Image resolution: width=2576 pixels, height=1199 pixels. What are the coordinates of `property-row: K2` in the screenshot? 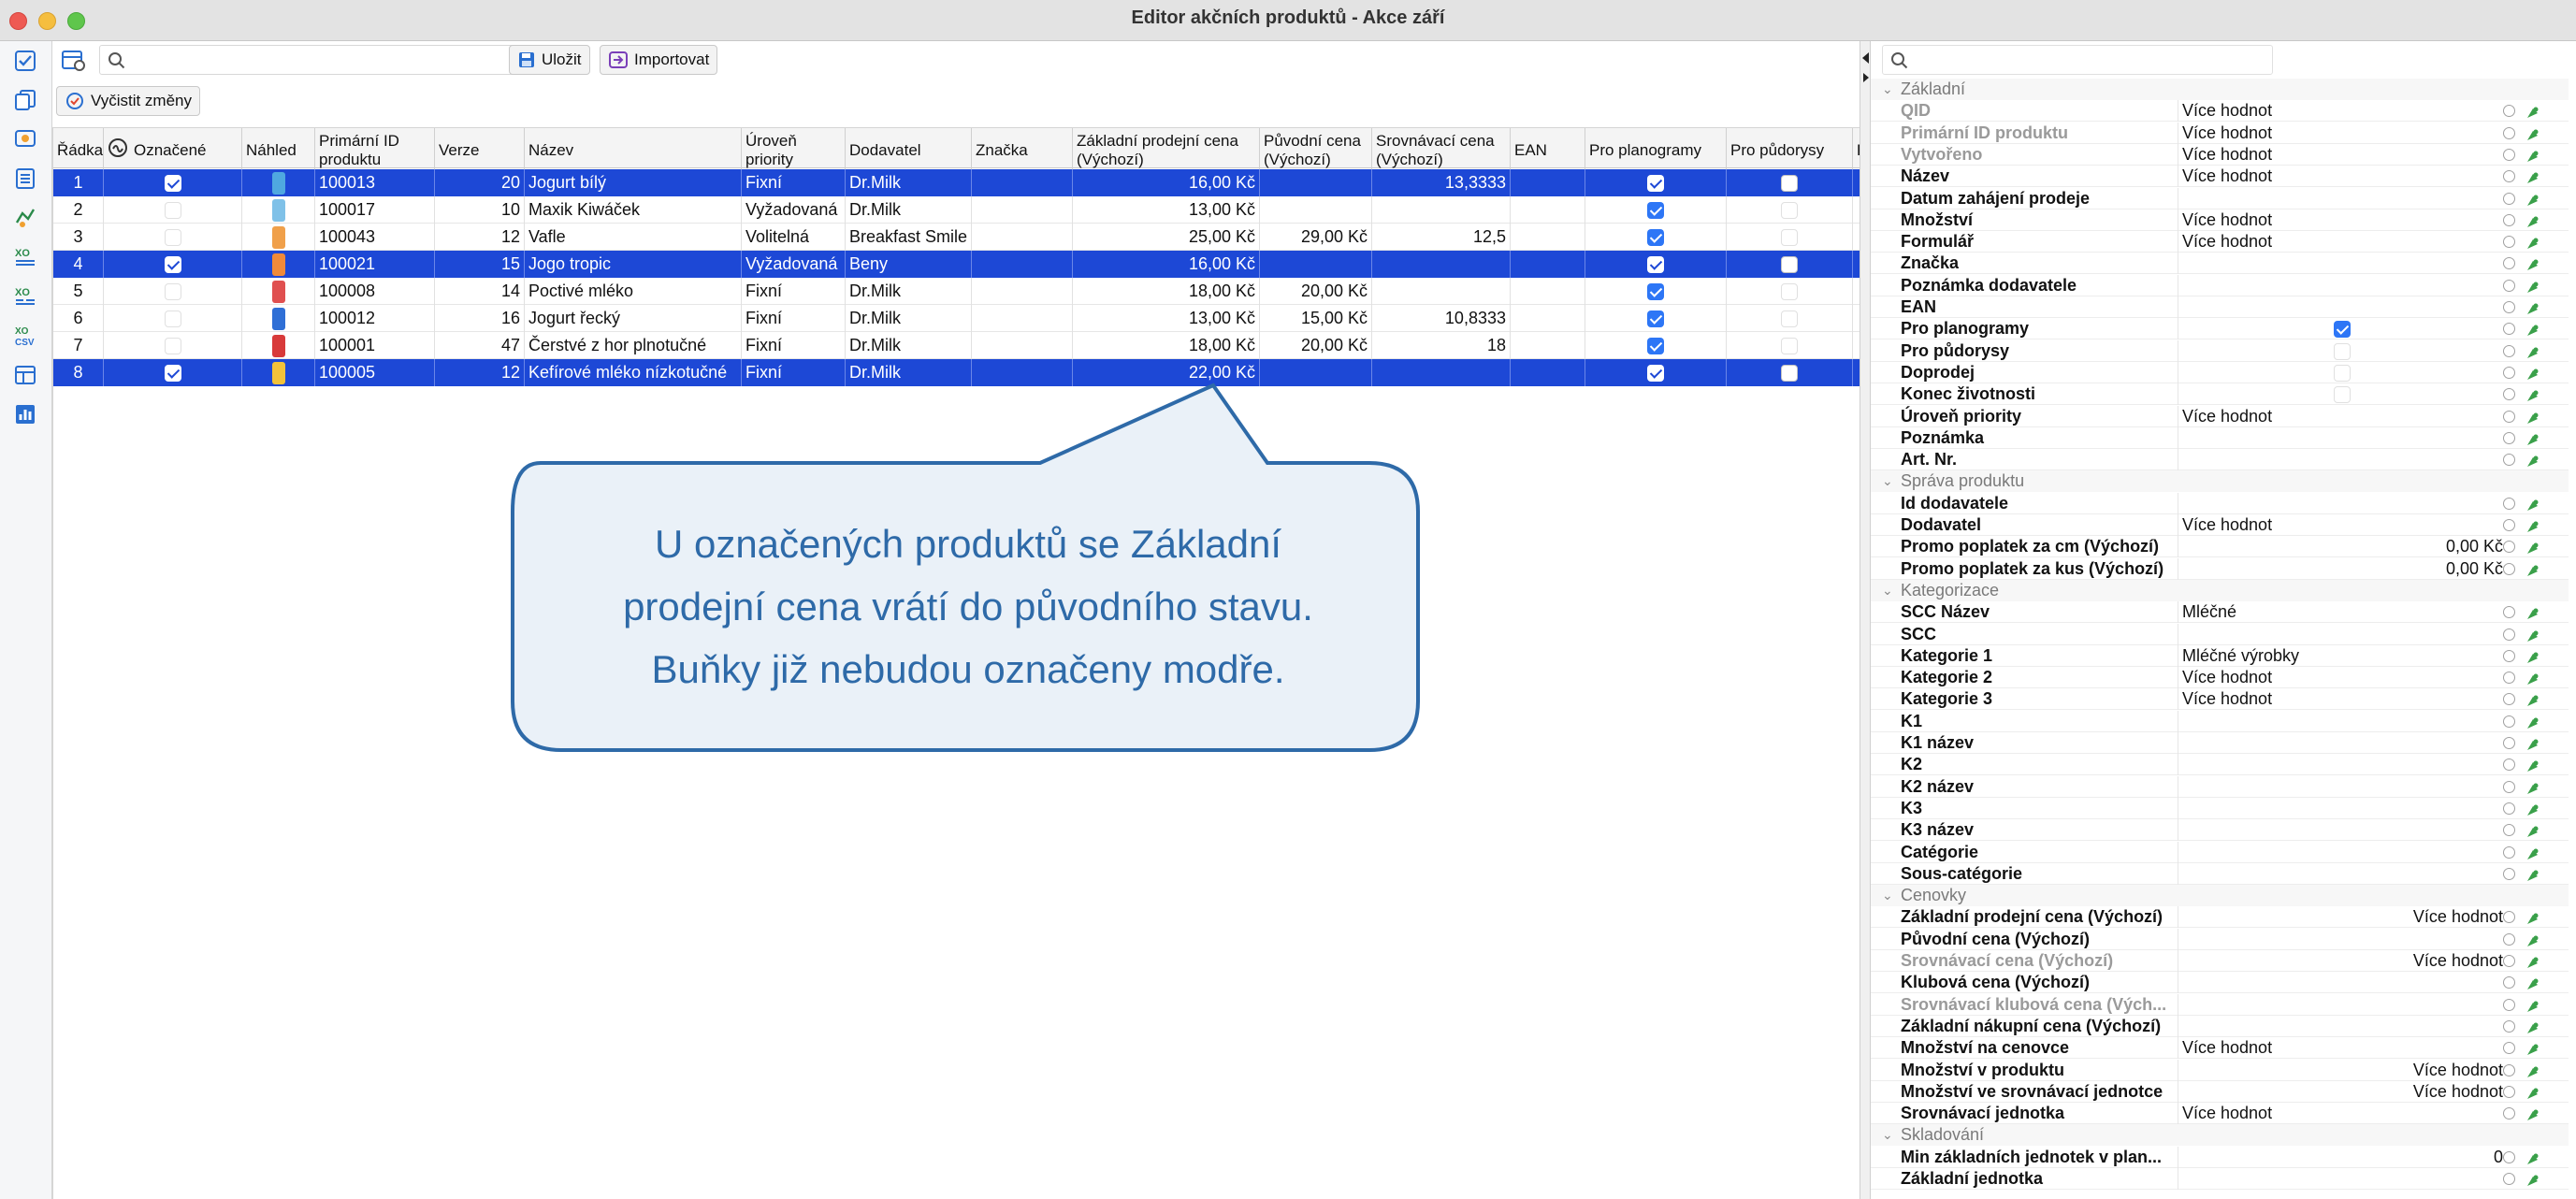 It's located at (2220, 765).